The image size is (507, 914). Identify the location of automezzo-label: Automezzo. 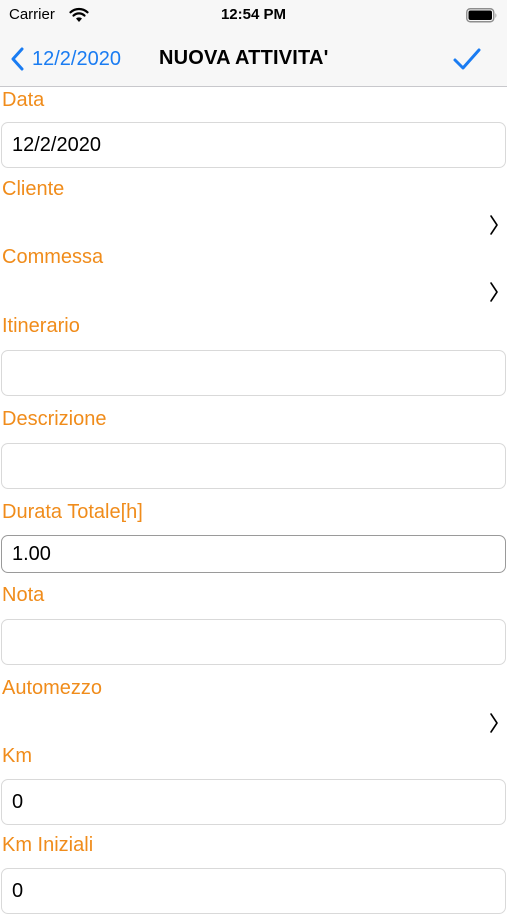
(52, 688).